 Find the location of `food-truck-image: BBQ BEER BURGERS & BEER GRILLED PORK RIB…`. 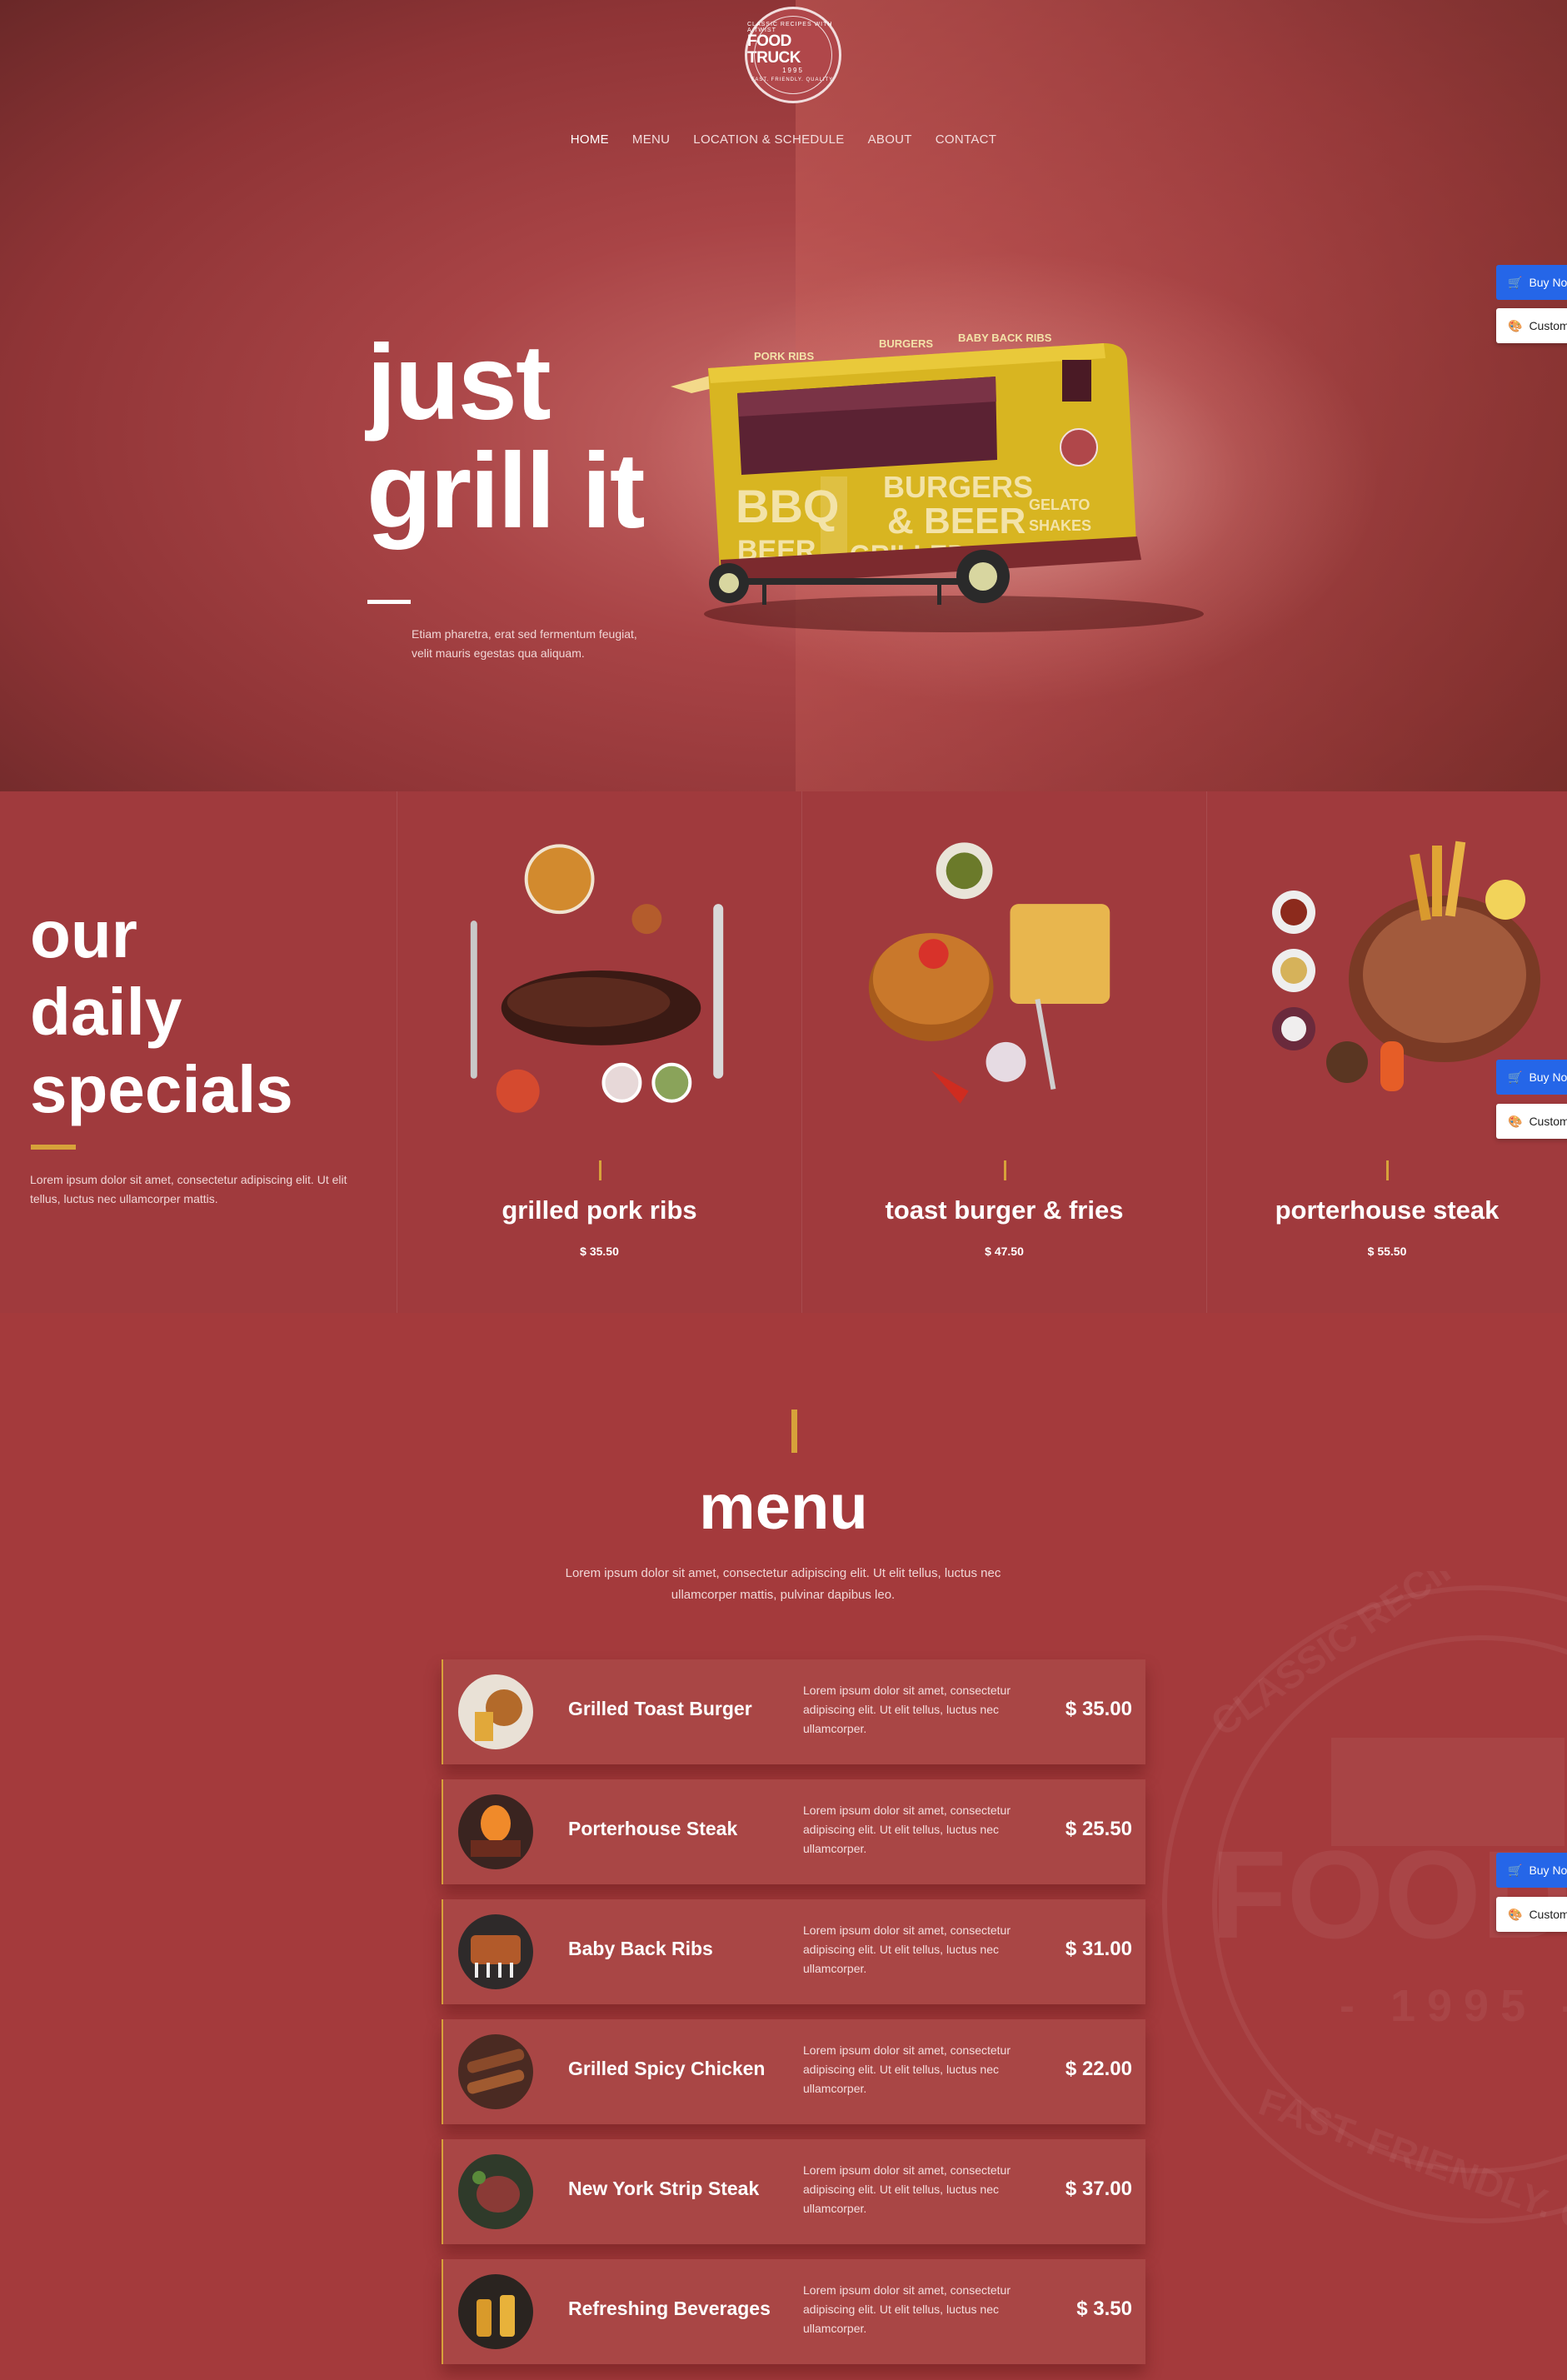

food-truck-image: BBQ BEER BURGERS & BEER GRILLED PORK RIB… is located at coordinates (937, 482).